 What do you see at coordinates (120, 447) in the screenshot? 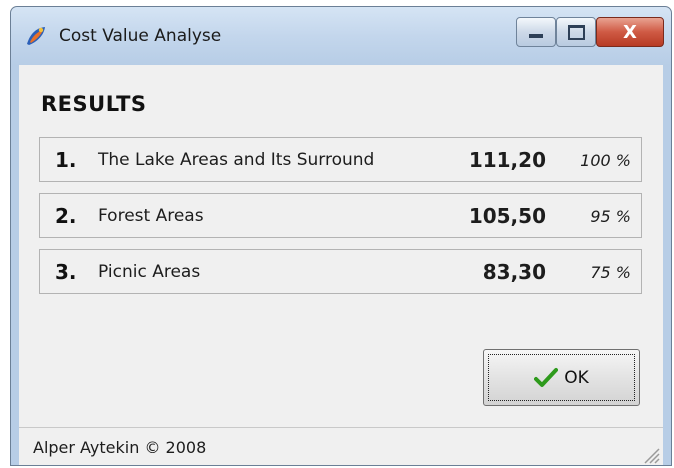
I see `copyright-text: Alper Aytekin © 2008` at bounding box center [120, 447].